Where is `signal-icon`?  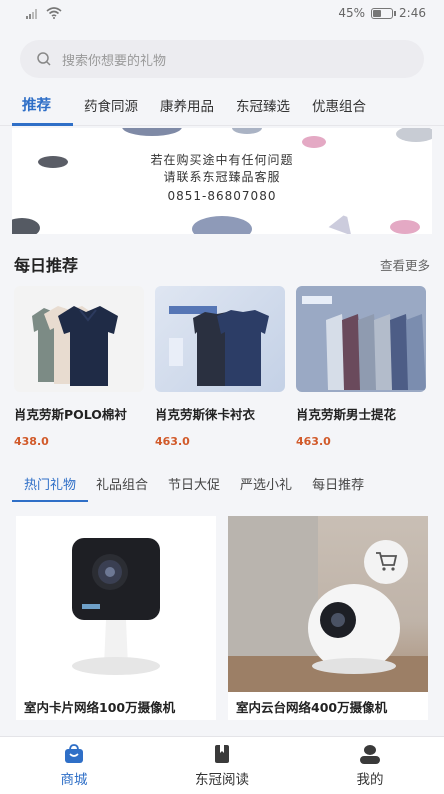 signal-icon is located at coordinates (31, 13).